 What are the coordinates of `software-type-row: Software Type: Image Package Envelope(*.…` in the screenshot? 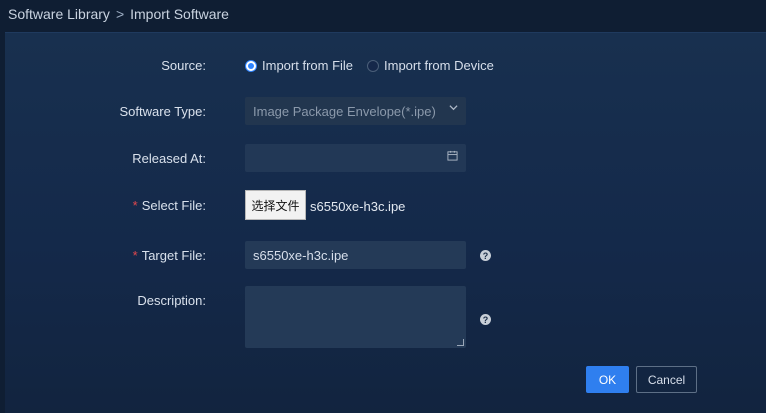 It's located at (385, 111).